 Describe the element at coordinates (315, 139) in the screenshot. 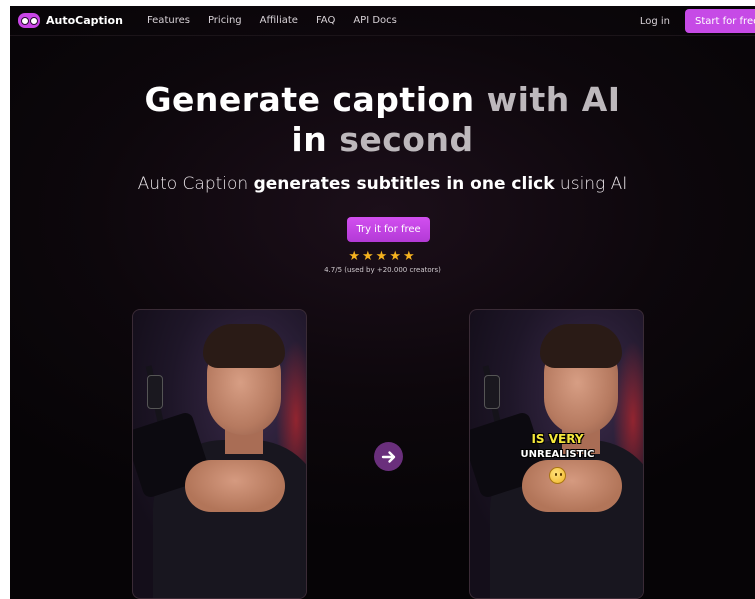

I see `headline-part-3: in` at that location.